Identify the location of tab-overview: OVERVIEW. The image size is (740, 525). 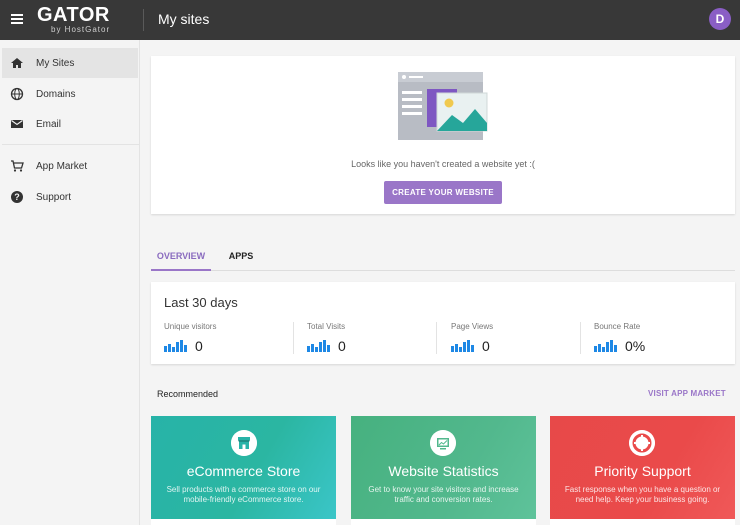
(181, 257).